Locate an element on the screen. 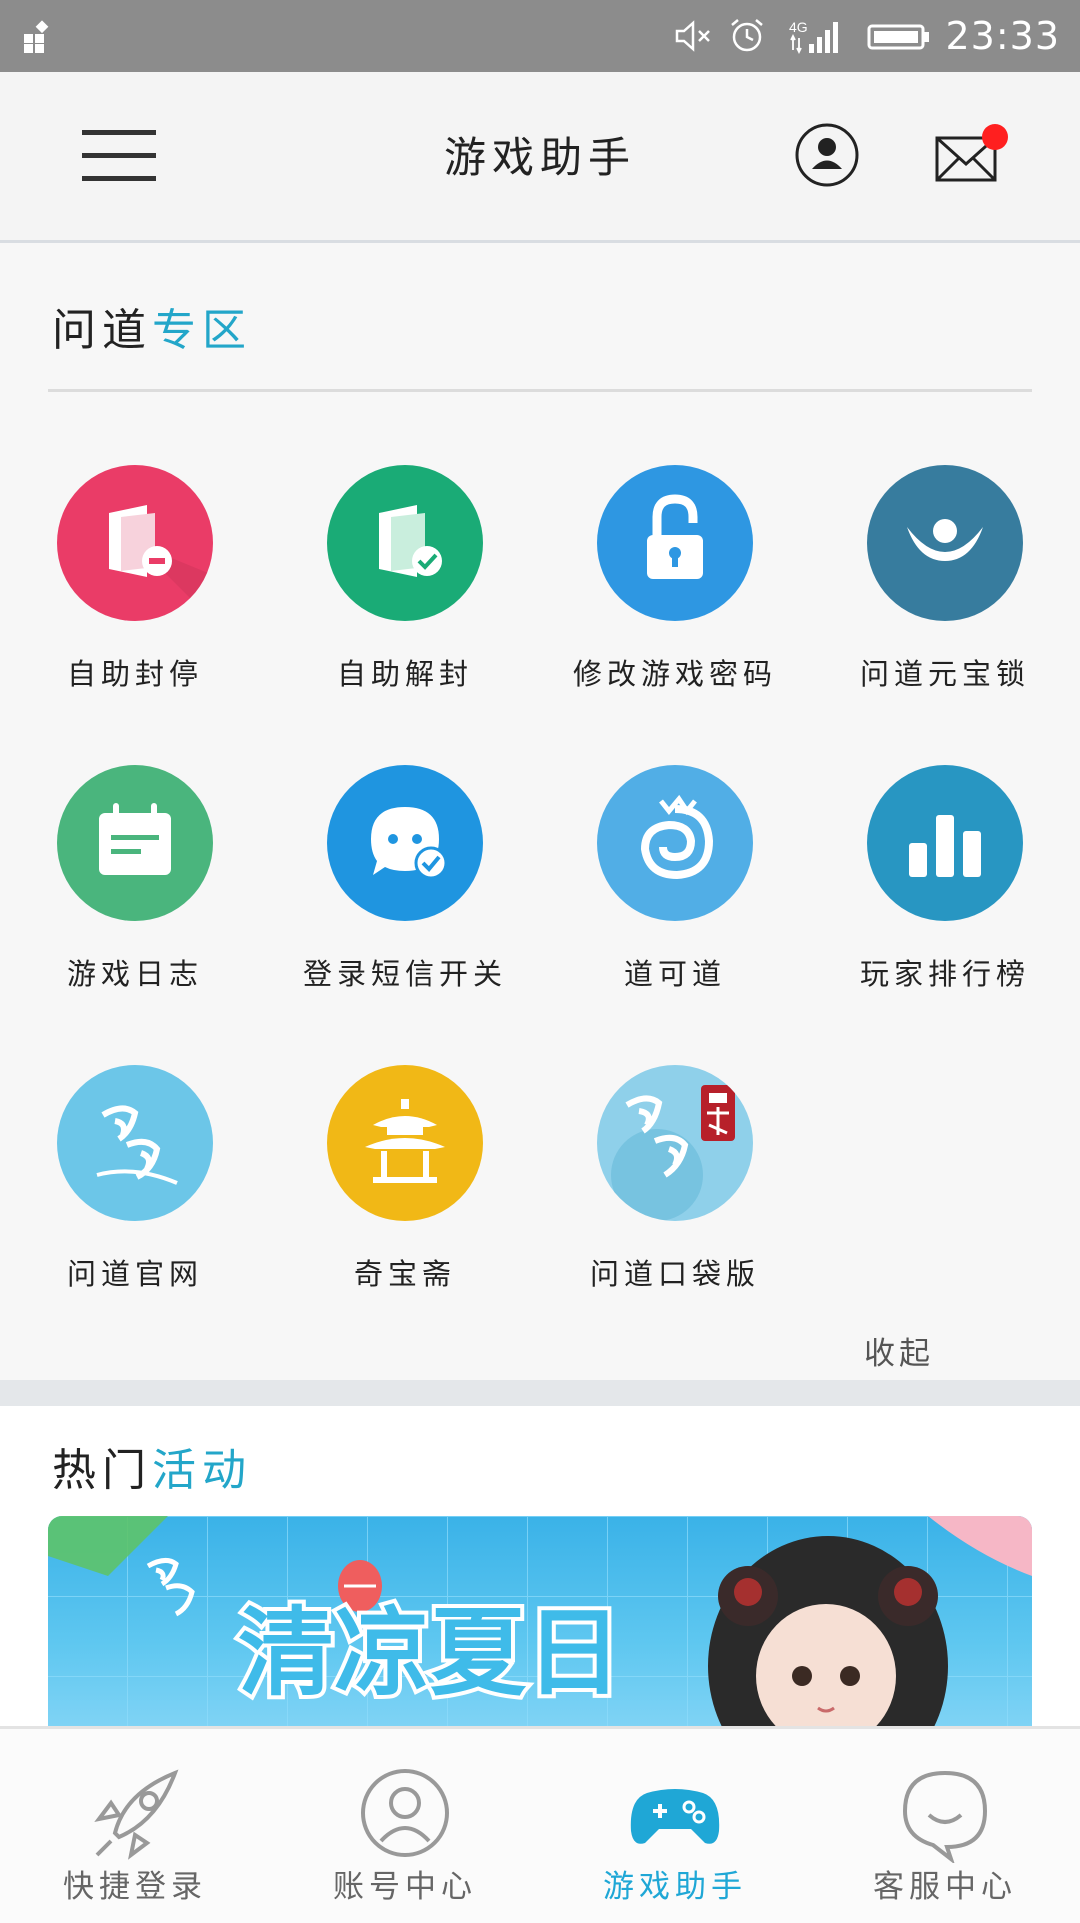 This screenshot has height=1923, width=1080. grid-item-daokedao: 道可道 is located at coordinates (675, 879).